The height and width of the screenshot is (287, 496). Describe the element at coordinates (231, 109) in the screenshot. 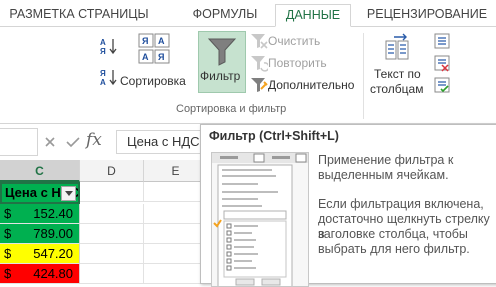

I see `sort-filter-group-label: Сортировка и фильтр` at that location.